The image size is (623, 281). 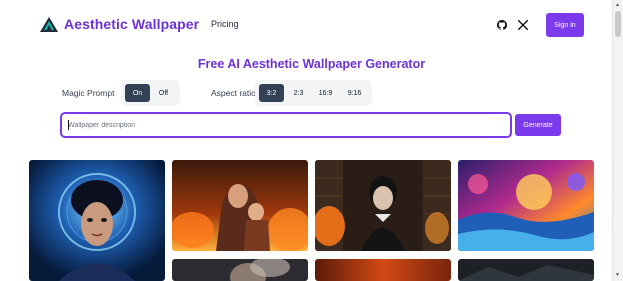 What do you see at coordinates (271, 93) in the screenshot?
I see `aspect-ratio-3-2: 3:2` at bounding box center [271, 93].